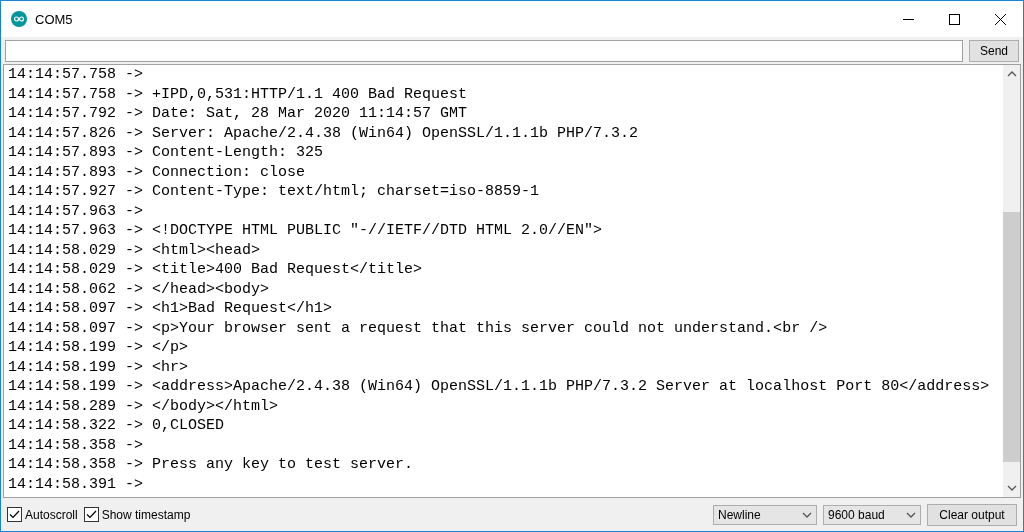 Image resolution: width=1024 pixels, height=532 pixels. What do you see at coordinates (1011, 74) in the screenshot?
I see `scroll-up-icon` at bounding box center [1011, 74].